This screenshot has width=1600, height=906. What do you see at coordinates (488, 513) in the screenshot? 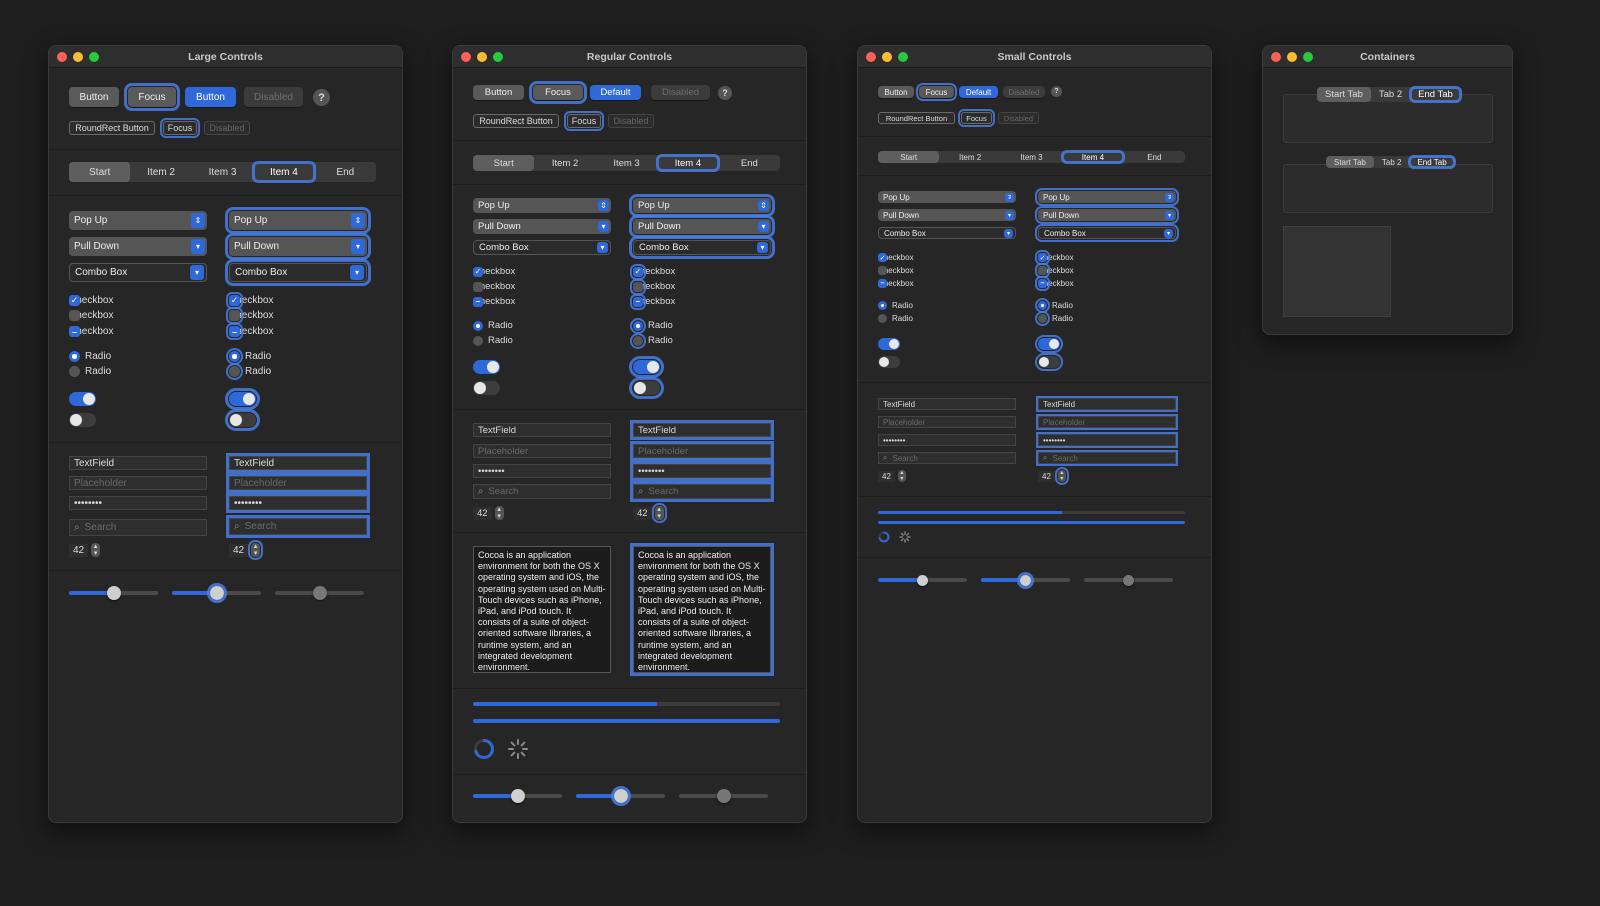
I see `stepper: 42 ▴ ▾` at bounding box center [488, 513].